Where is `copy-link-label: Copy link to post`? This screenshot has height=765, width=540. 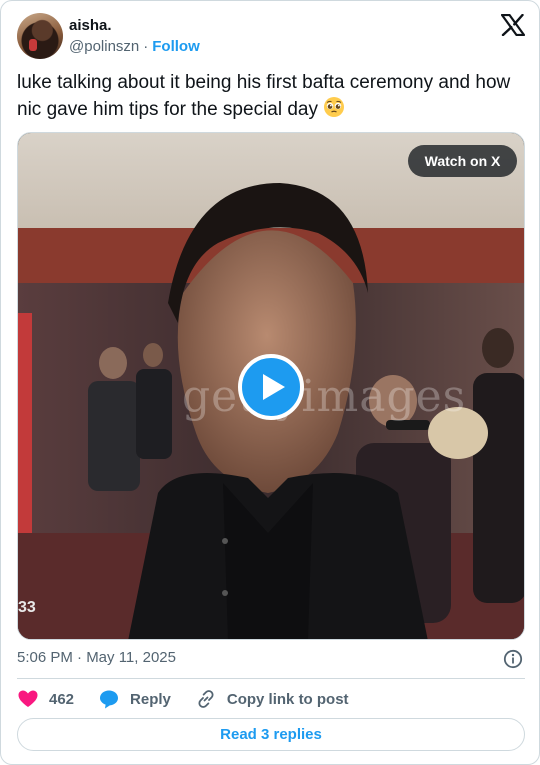
copy-link-label: Copy link to post is located at coordinates (287, 699).